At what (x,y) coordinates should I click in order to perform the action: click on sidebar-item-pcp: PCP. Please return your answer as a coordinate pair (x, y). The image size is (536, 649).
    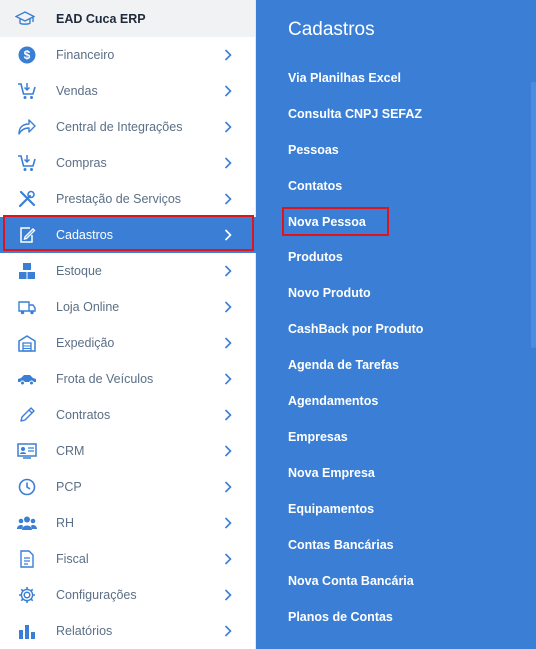
    Looking at the image, I should click on (128, 487).